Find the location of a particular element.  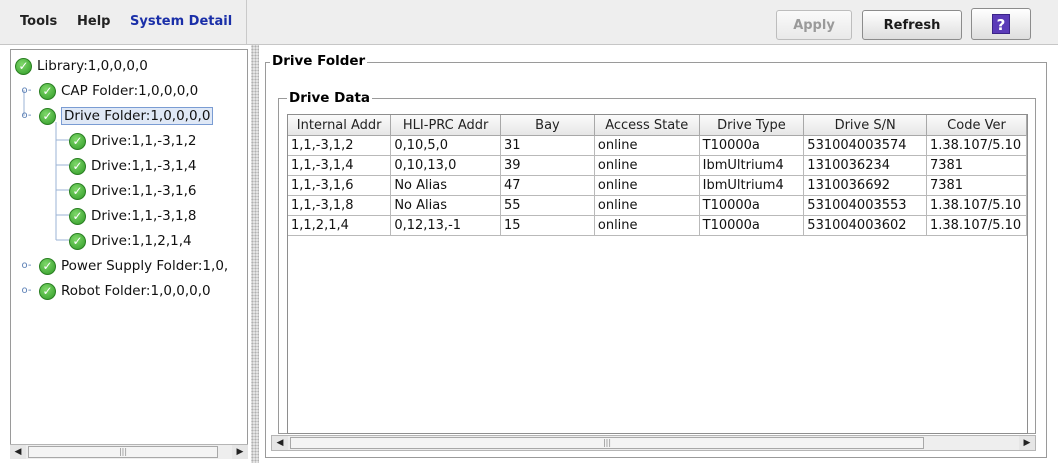

table-cell: 1,1,-3,1,8 is located at coordinates (340, 205).